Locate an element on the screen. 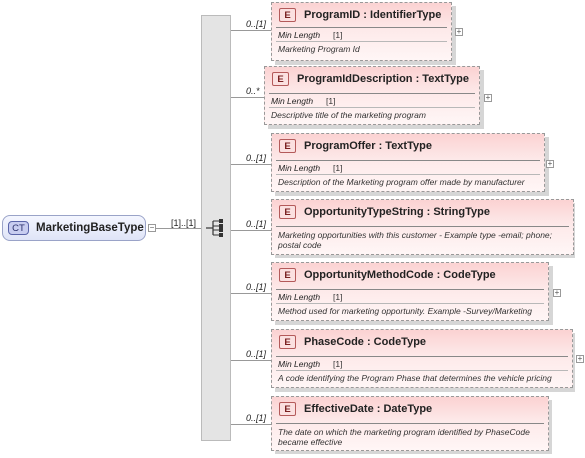  collapse-icon: − is located at coordinates (152, 228).